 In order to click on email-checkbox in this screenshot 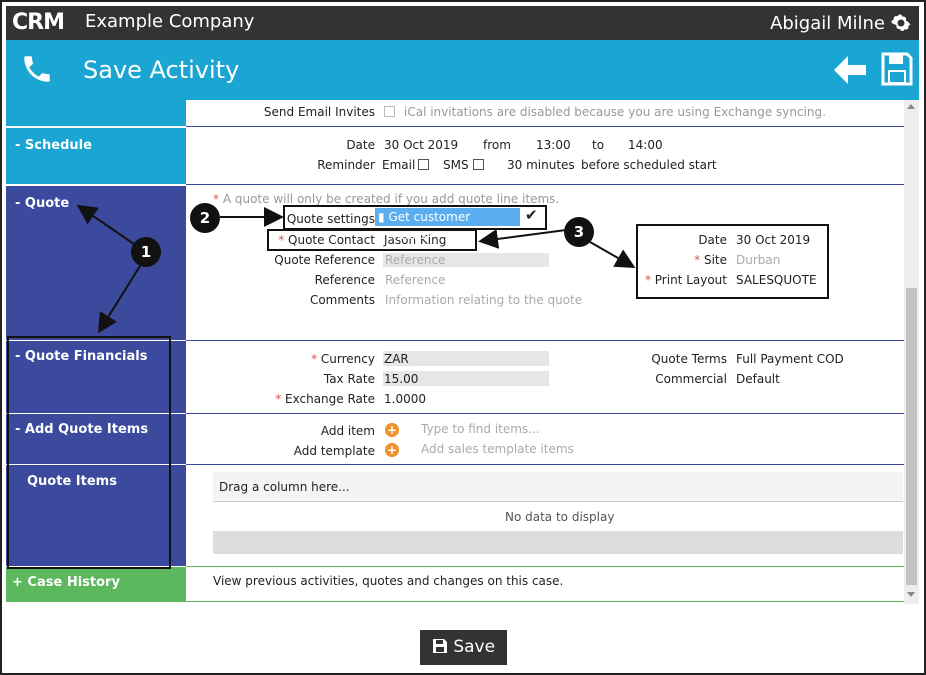, I will do `click(423, 165)`.